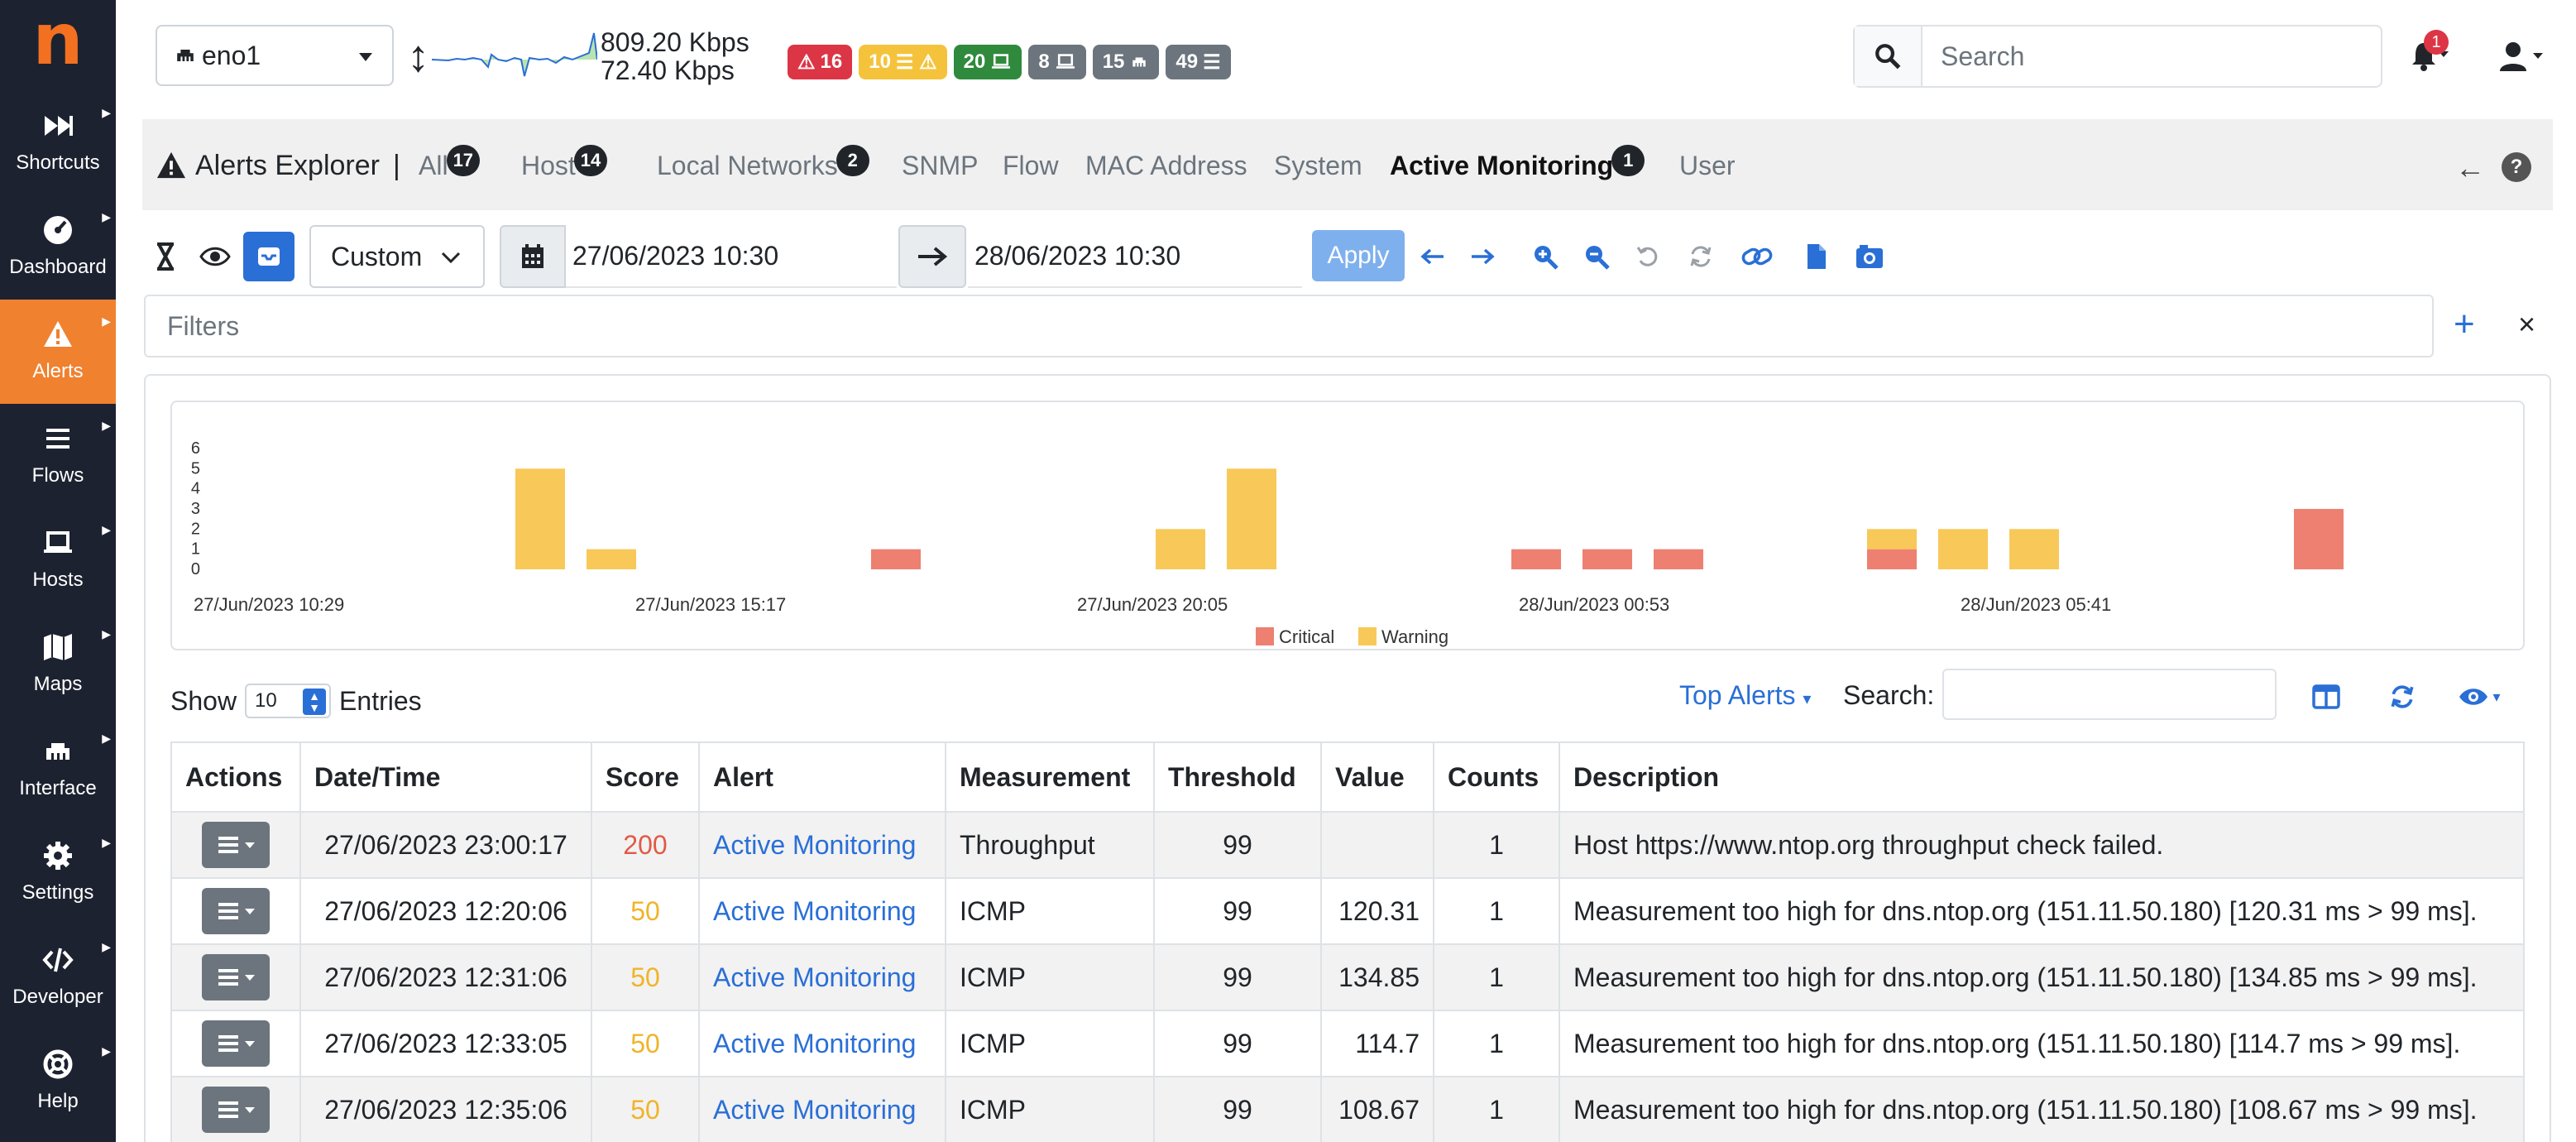  Describe the element at coordinates (1050, 845) in the screenshot. I see `measurement-cell: Throughput` at that location.